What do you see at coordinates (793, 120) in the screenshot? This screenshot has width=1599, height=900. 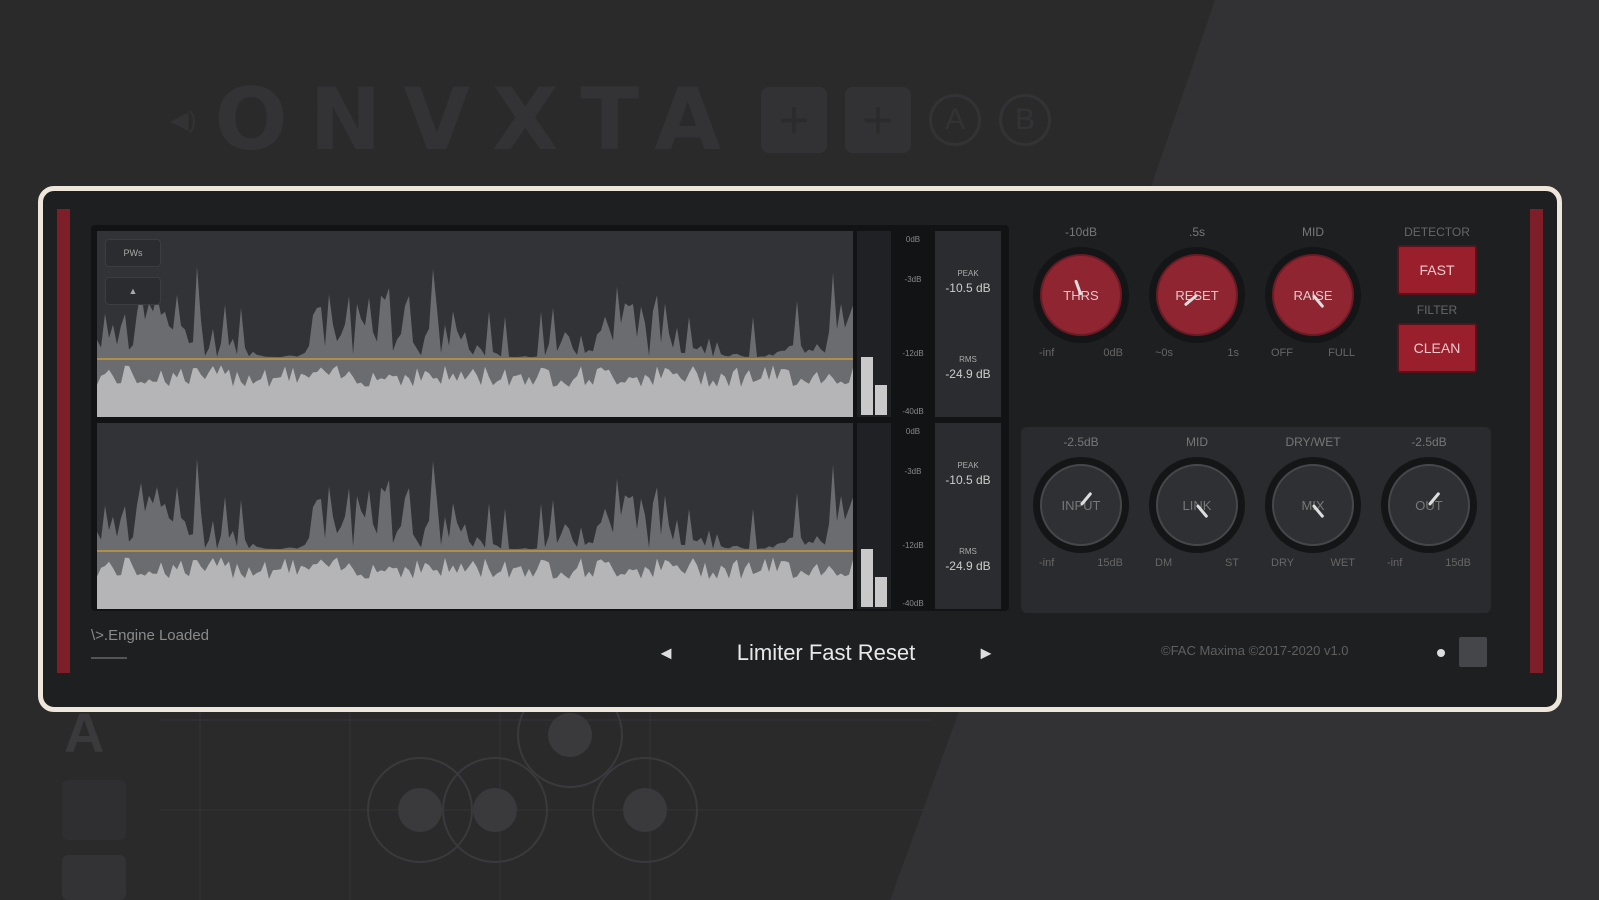 I see `plus-box: +` at bounding box center [793, 120].